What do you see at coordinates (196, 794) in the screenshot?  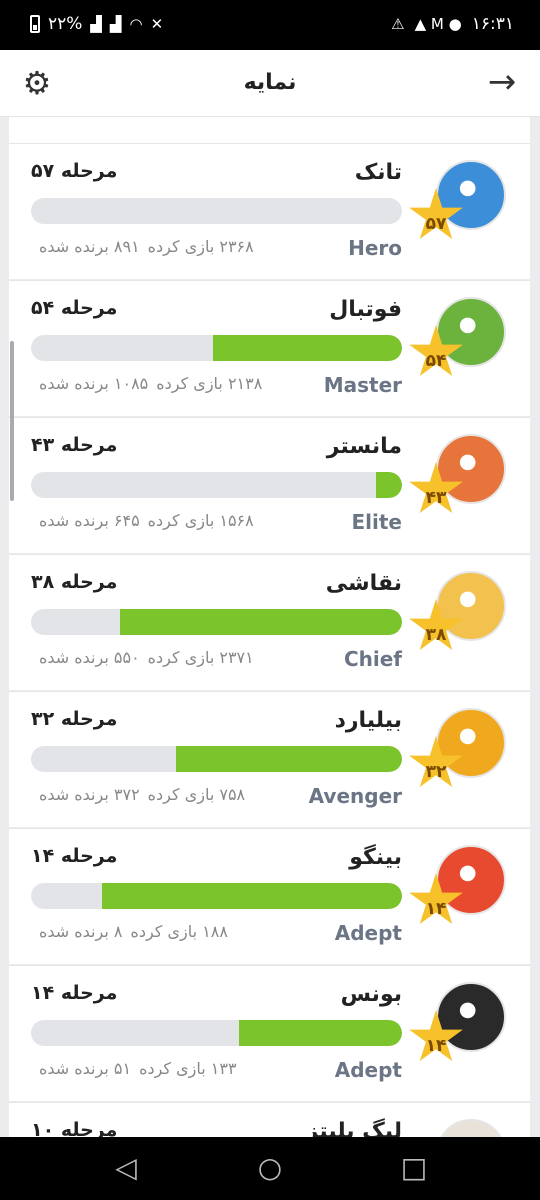 I see `games-played: ۷۵۸ بازی کرده` at bounding box center [196, 794].